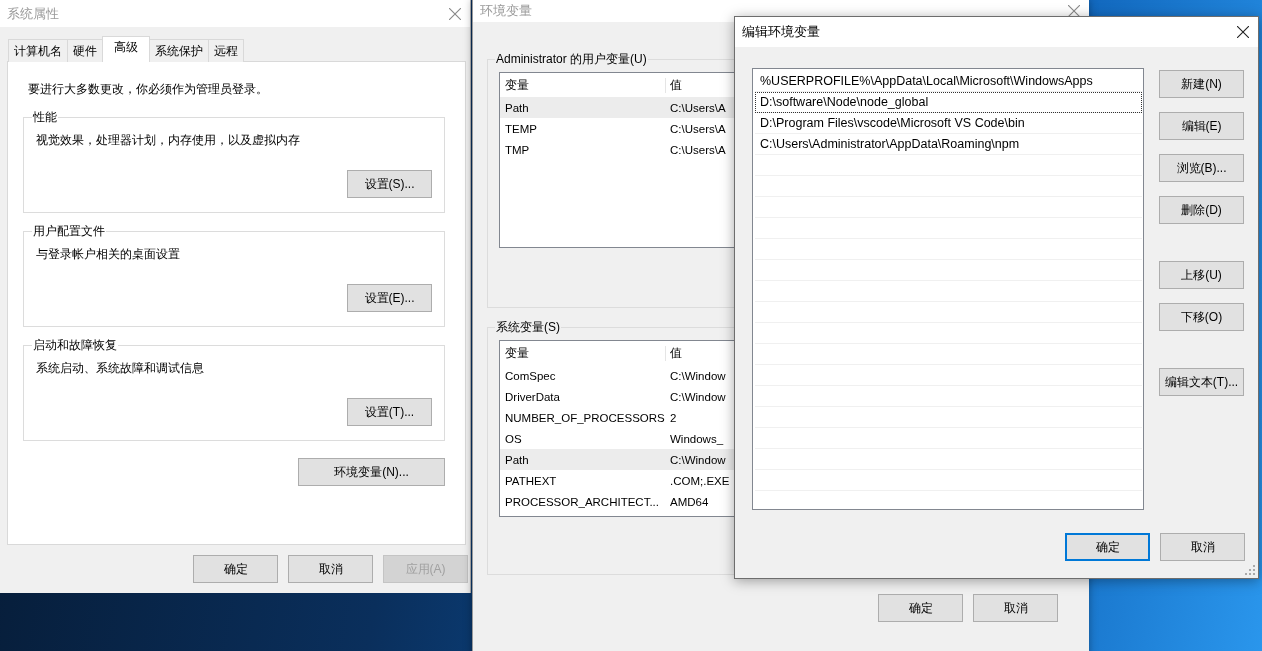  Describe the element at coordinates (531, 480) in the screenshot. I see `table-cell-text: PATHEXT` at that location.